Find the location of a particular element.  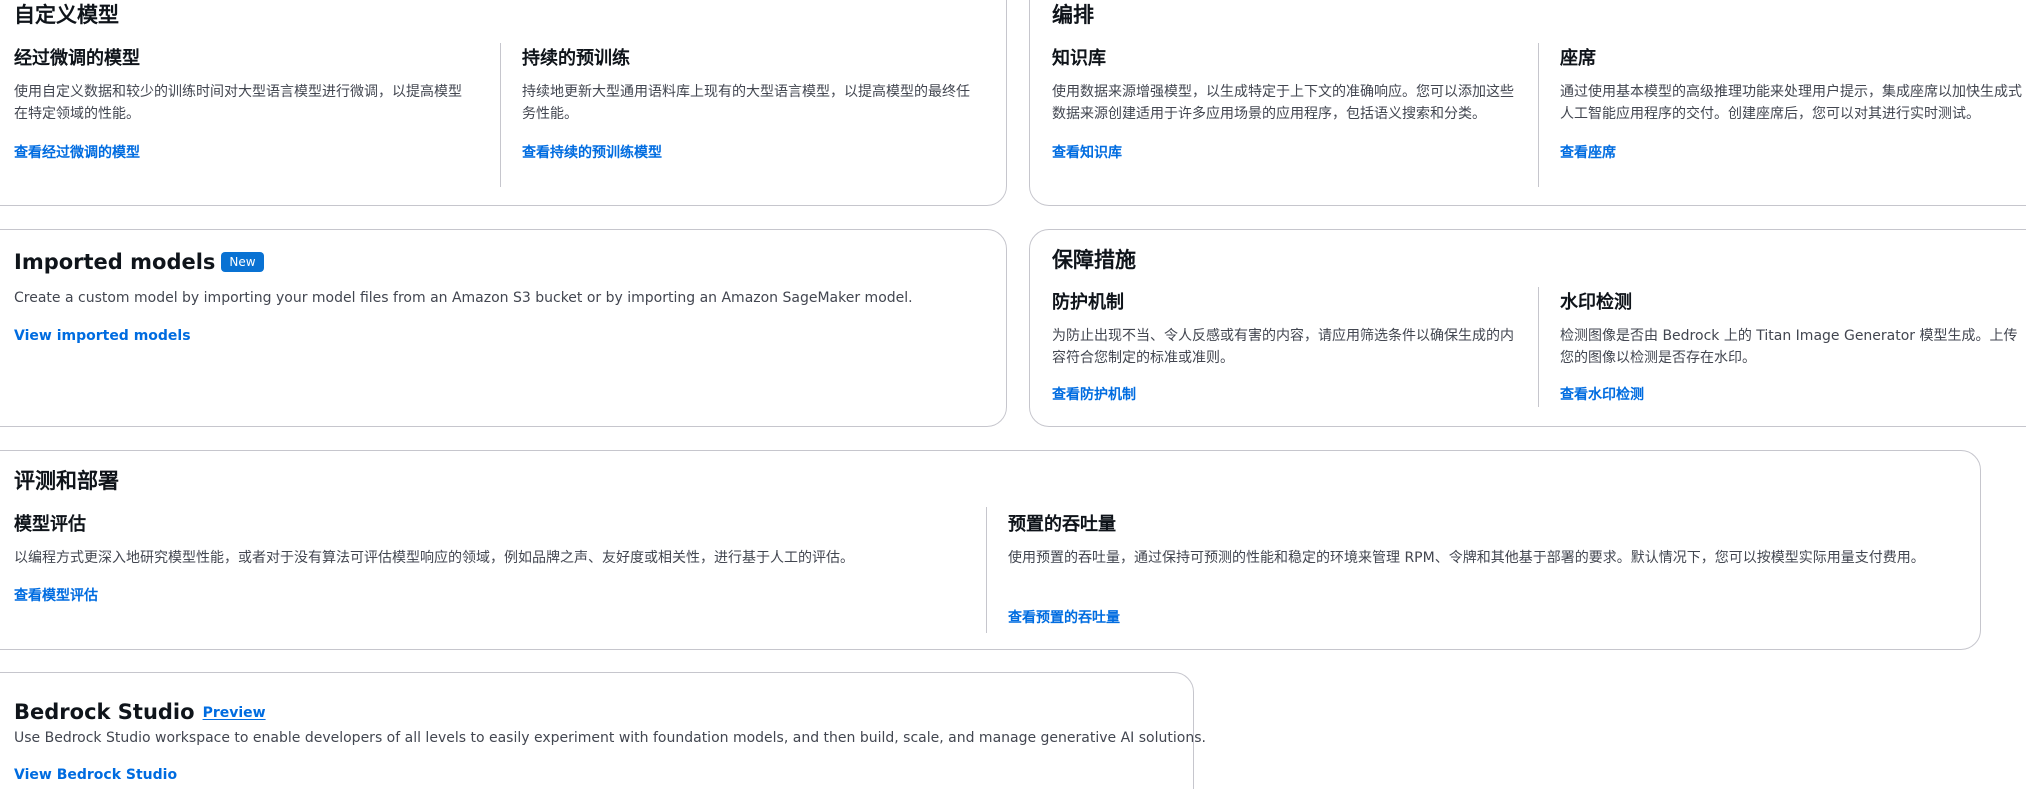

imported-models-title: Imported models is located at coordinates (115, 262).